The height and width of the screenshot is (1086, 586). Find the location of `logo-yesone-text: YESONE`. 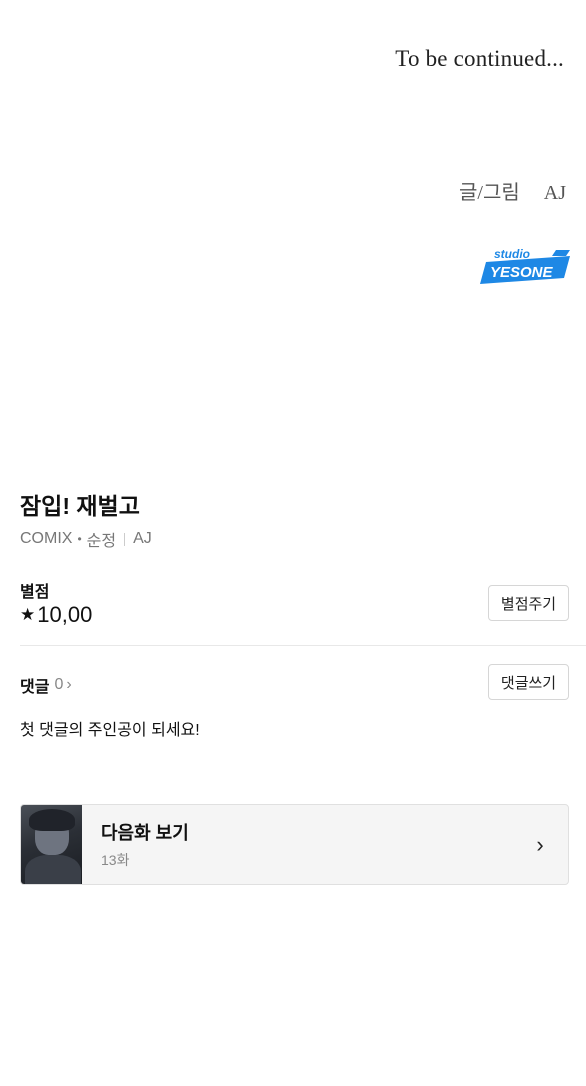

logo-yesone-text: YESONE is located at coordinates (522, 272).